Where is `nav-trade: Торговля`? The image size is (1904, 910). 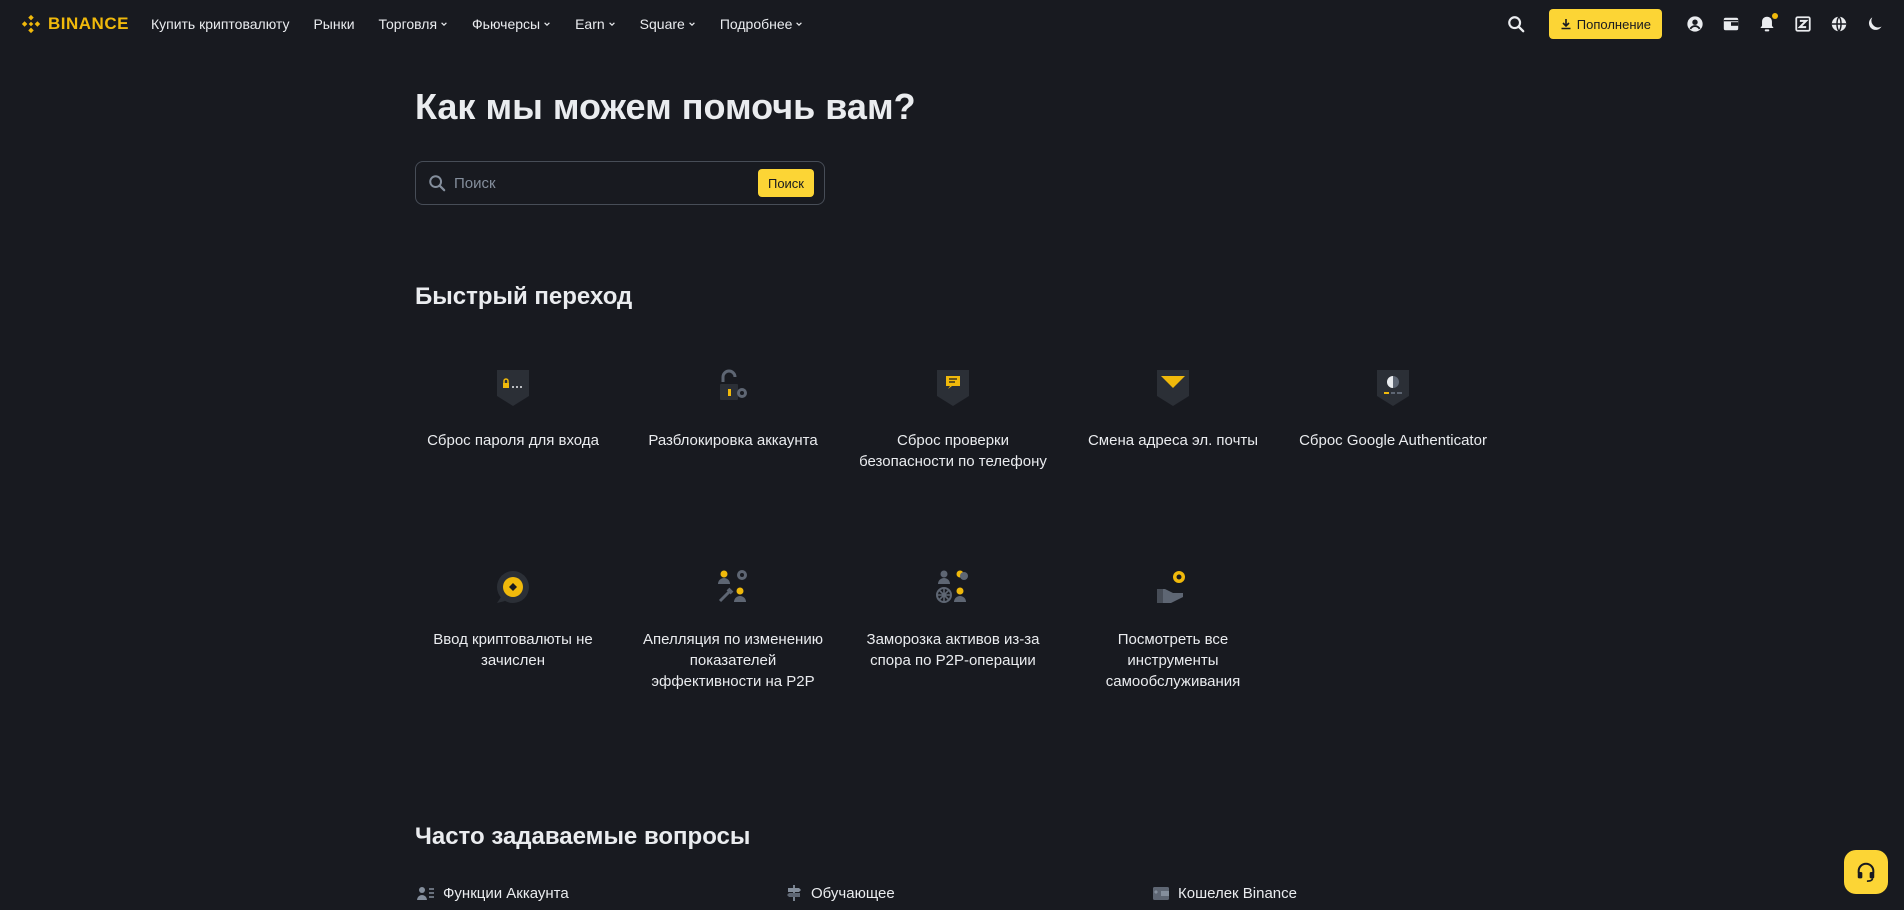 nav-trade: Торговля is located at coordinates (413, 24).